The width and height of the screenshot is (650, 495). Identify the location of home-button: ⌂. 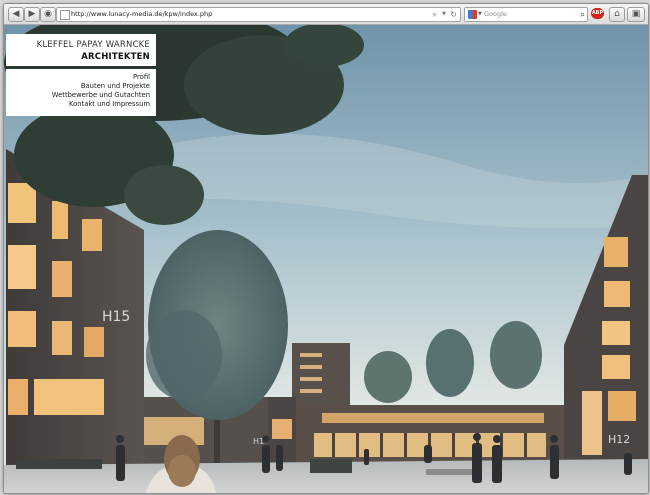
(617, 14).